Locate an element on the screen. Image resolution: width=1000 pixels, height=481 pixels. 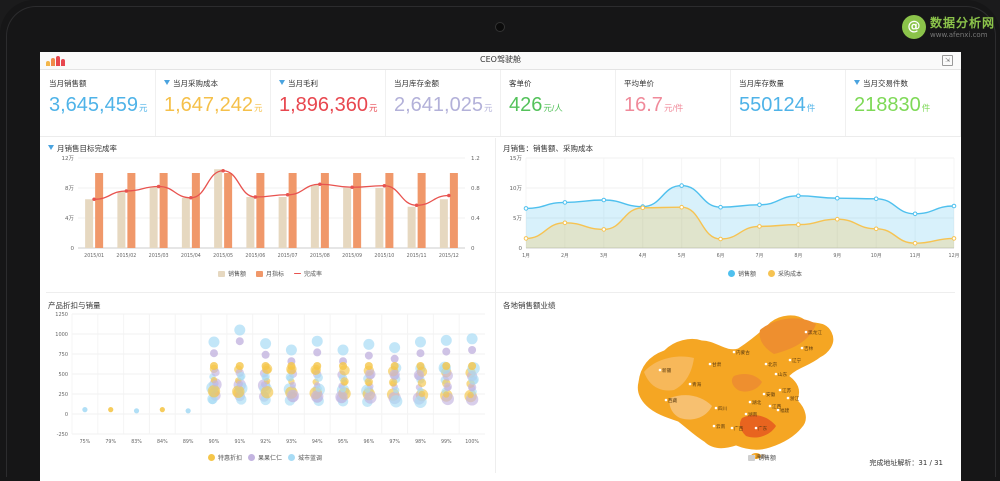
kpi-label: 当月销售额 is located at coordinates (68, 83).